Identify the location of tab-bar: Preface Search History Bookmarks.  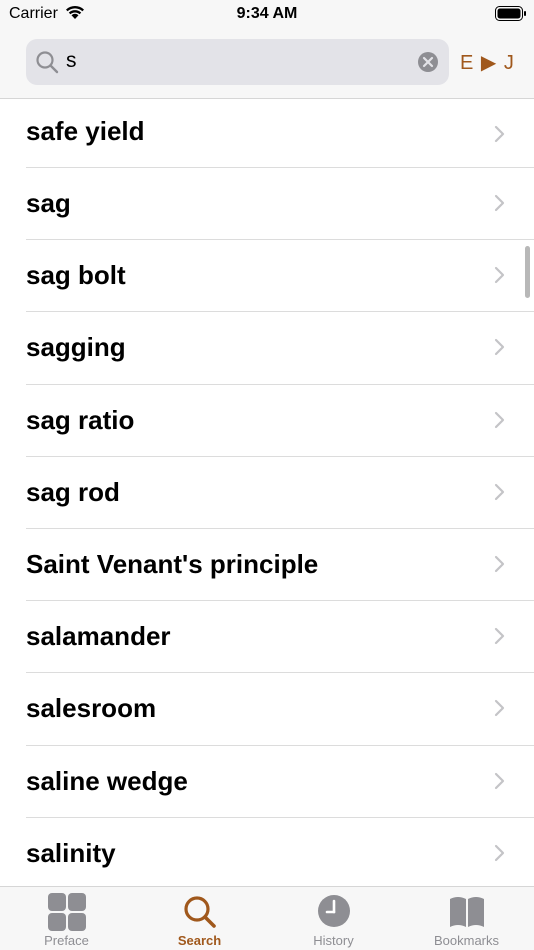
(267, 918).